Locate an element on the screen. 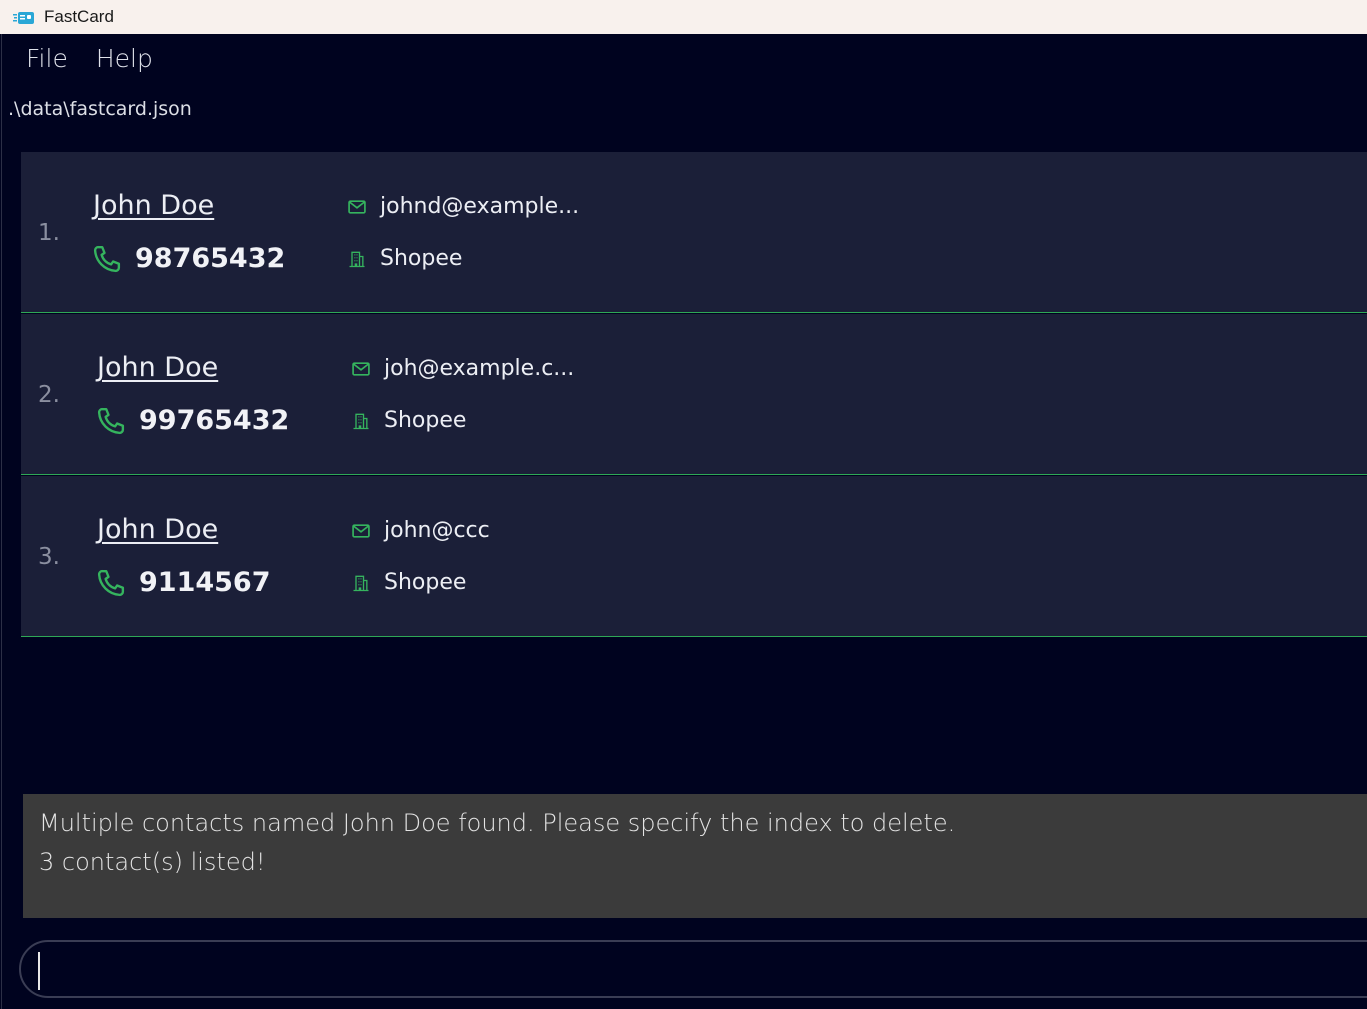 The width and height of the screenshot is (1367, 1009). phone-row: 9114567 is located at coordinates (183, 582).